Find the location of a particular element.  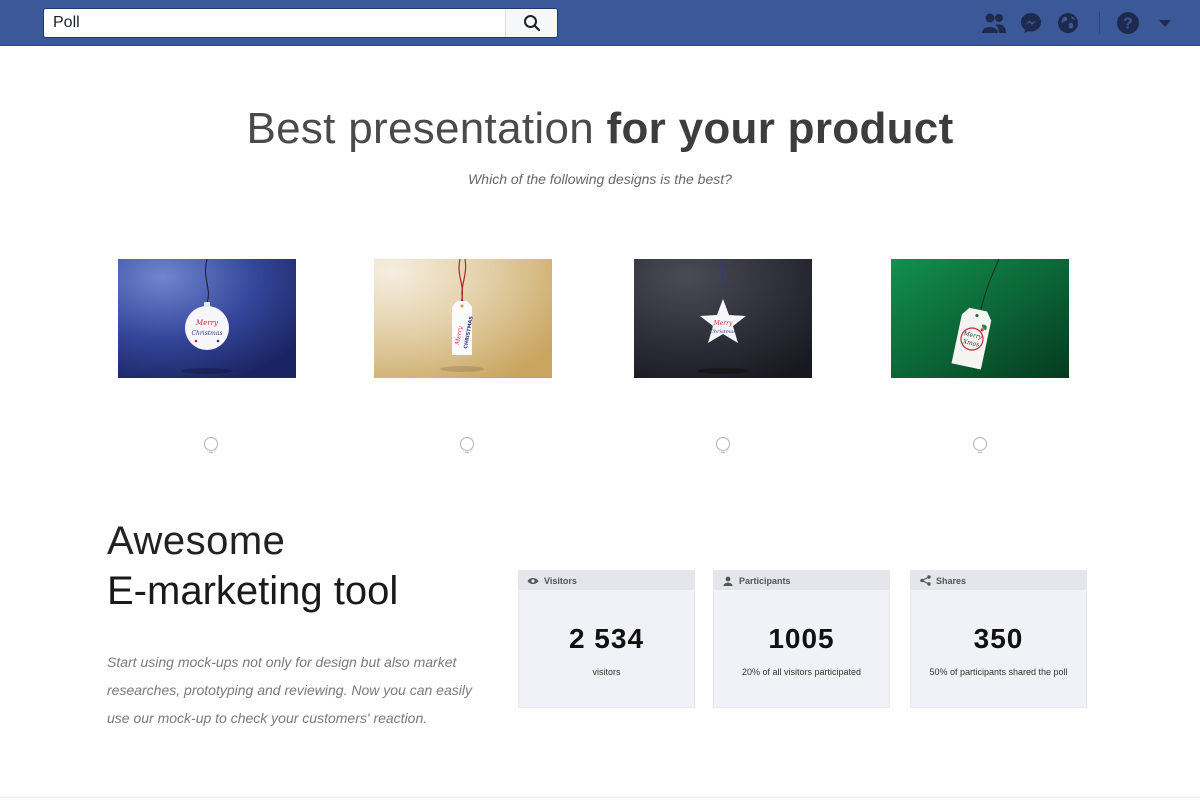

help-icon: ? is located at coordinates (1128, 23).